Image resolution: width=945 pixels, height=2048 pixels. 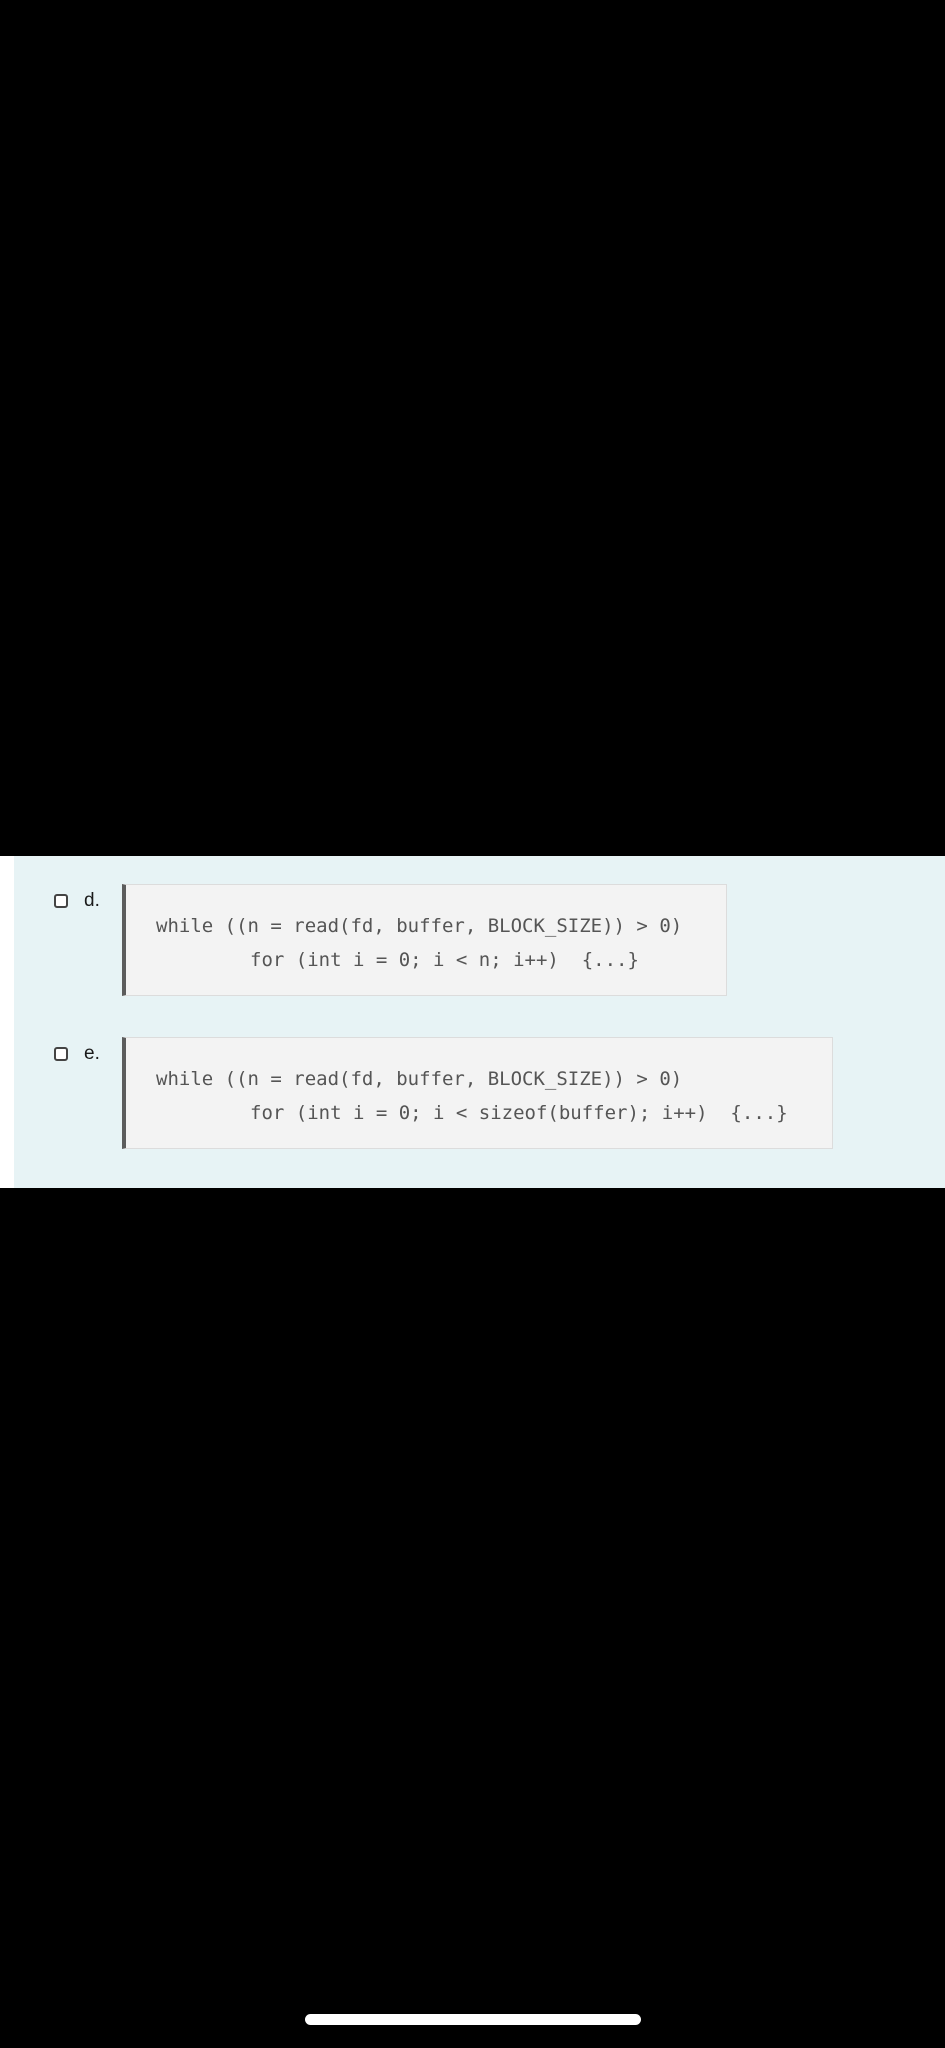 What do you see at coordinates (92, 900) in the screenshot?
I see `option-letter: d.` at bounding box center [92, 900].